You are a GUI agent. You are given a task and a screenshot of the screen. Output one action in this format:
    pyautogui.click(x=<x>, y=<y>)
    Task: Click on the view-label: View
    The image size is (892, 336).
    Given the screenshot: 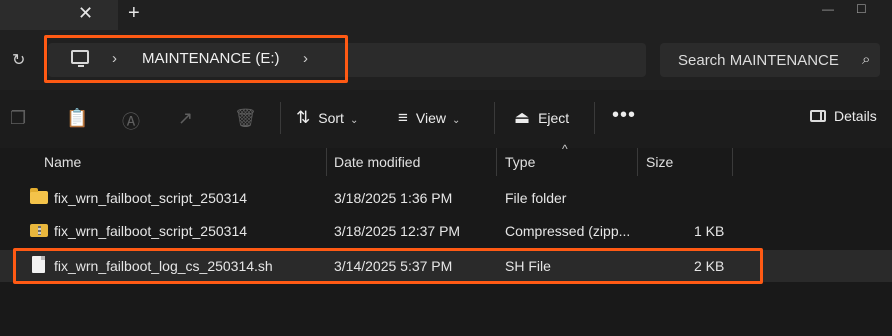 What is the action you would take?
    pyautogui.click(x=431, y=118)
    